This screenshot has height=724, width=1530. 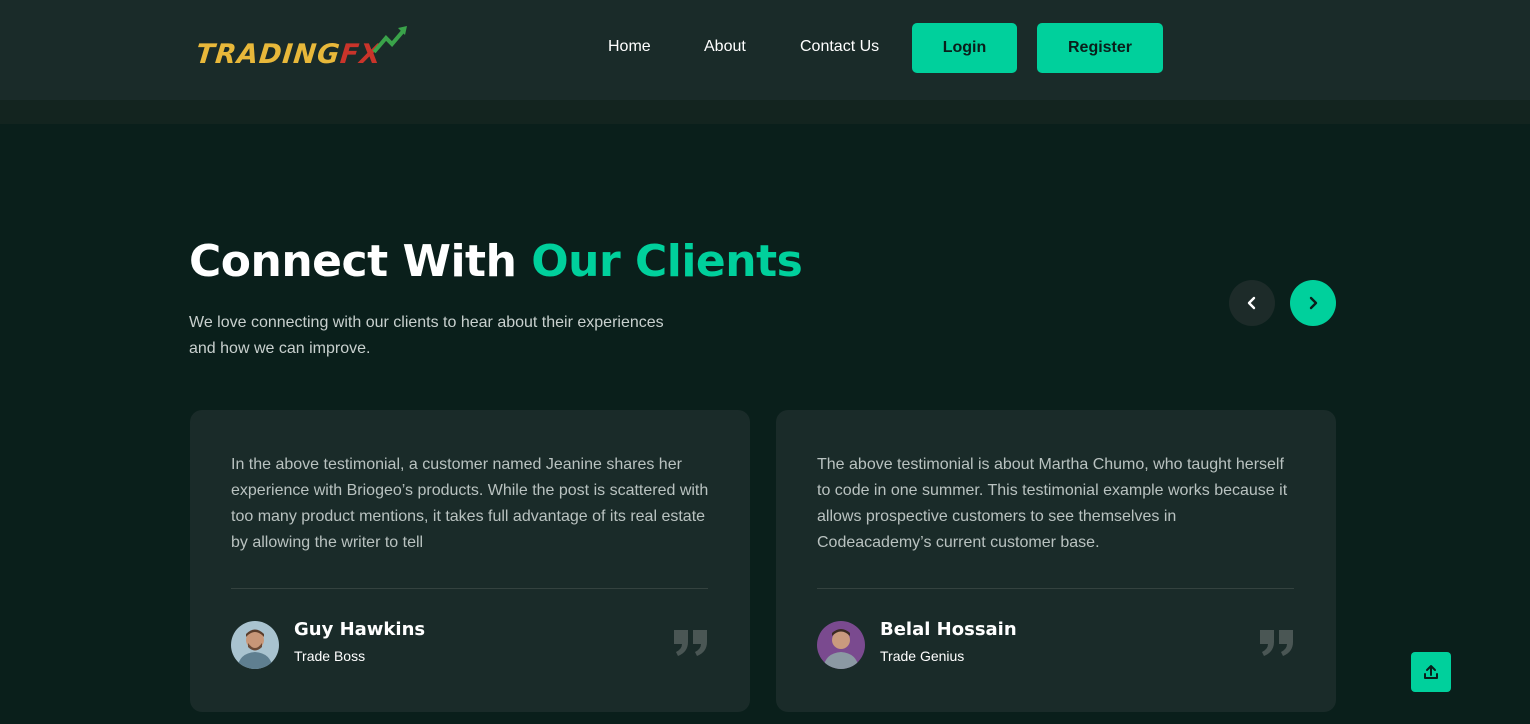 I want to click on logo-text: TRADINGFX, so click(x=289, y=54).